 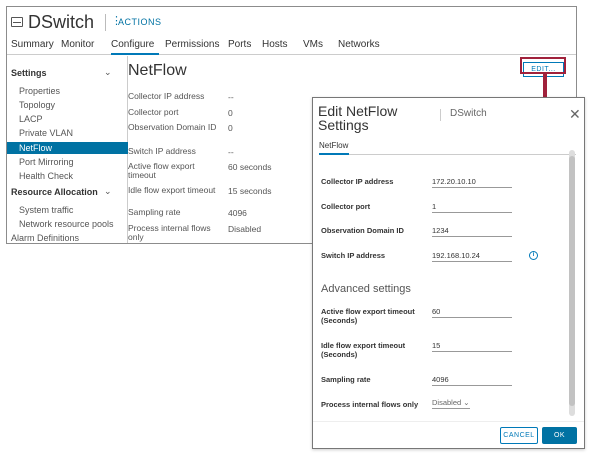 What do you see at coordinates (472, 231) in the screenshot?
I see `observation-domain-field: 1234` at bounding box center [472, 231].